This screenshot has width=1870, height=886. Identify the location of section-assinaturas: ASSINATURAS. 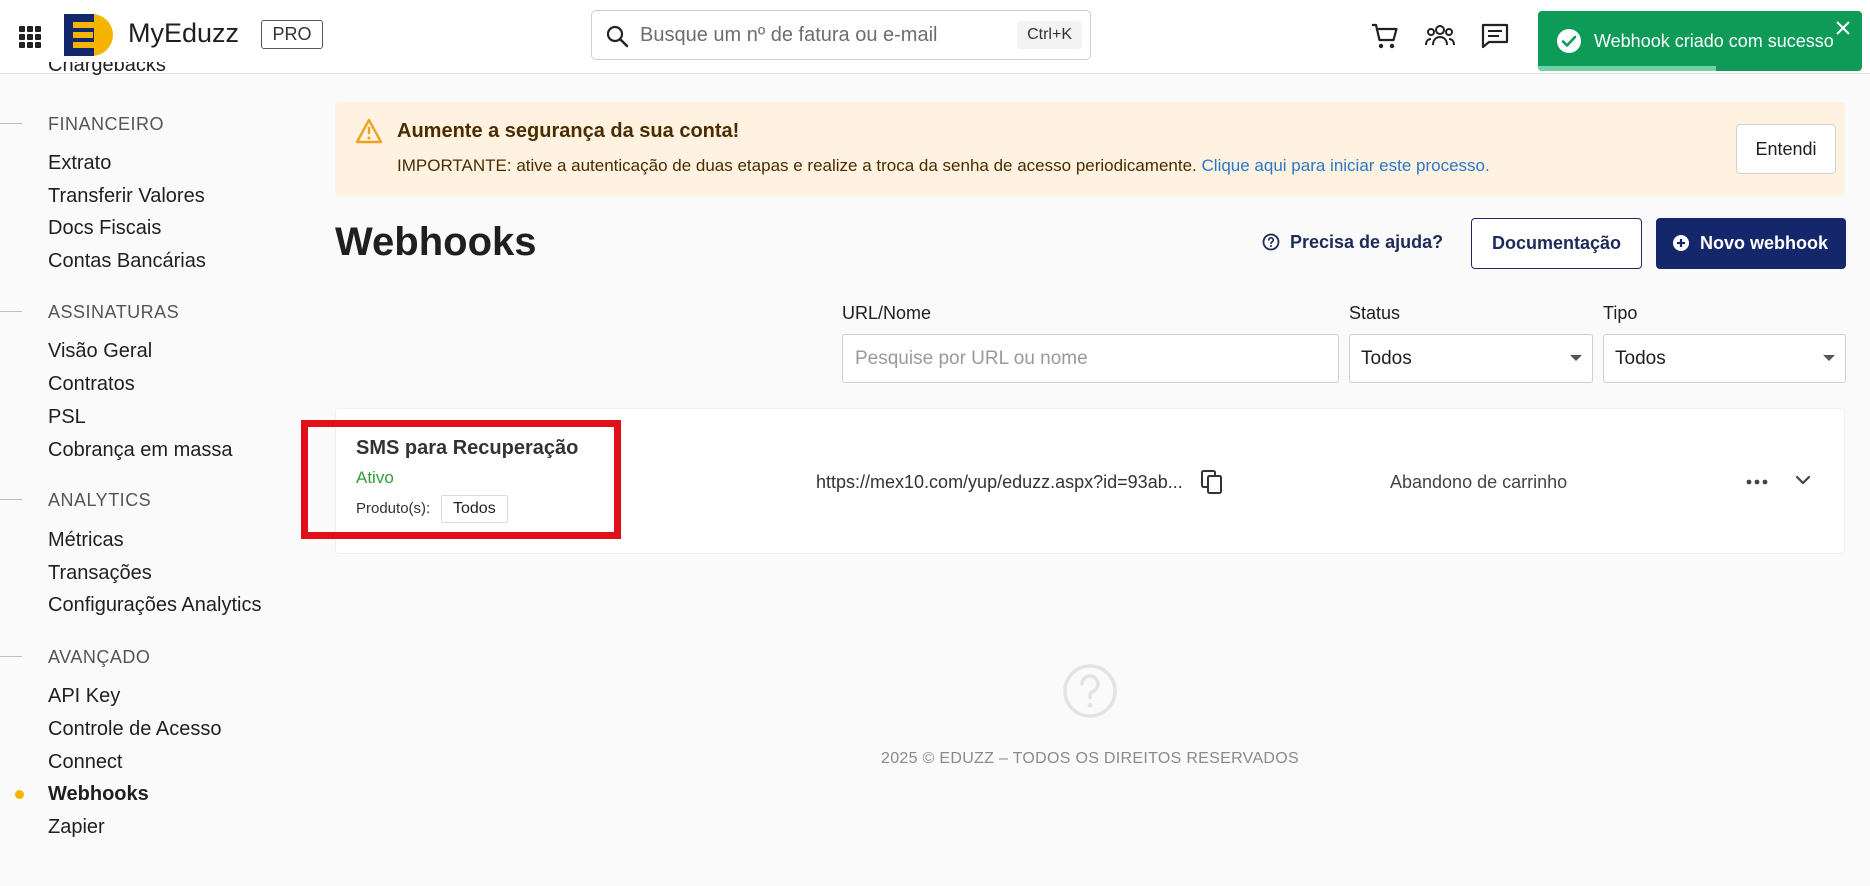
(114, 312).